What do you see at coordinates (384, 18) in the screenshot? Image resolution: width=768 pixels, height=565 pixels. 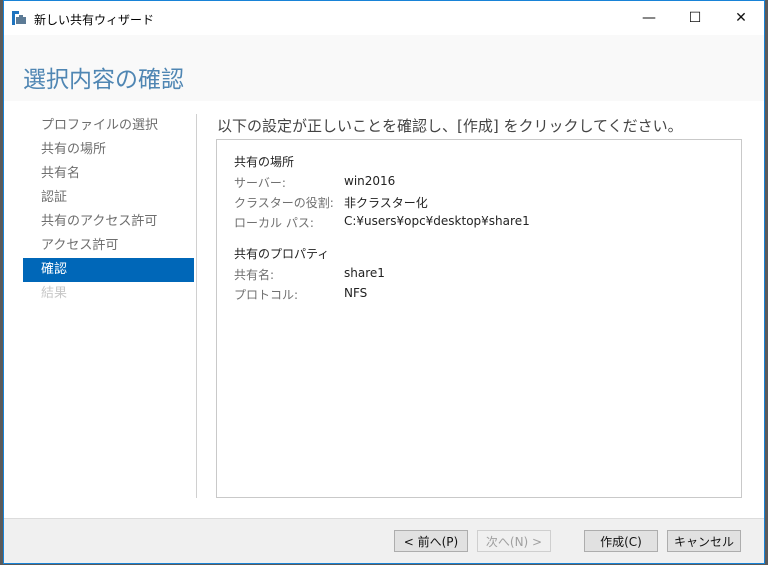 I see `title-bar: 新しい共有ウィザード — ☐ ✕` at bounding box center [384, 18].